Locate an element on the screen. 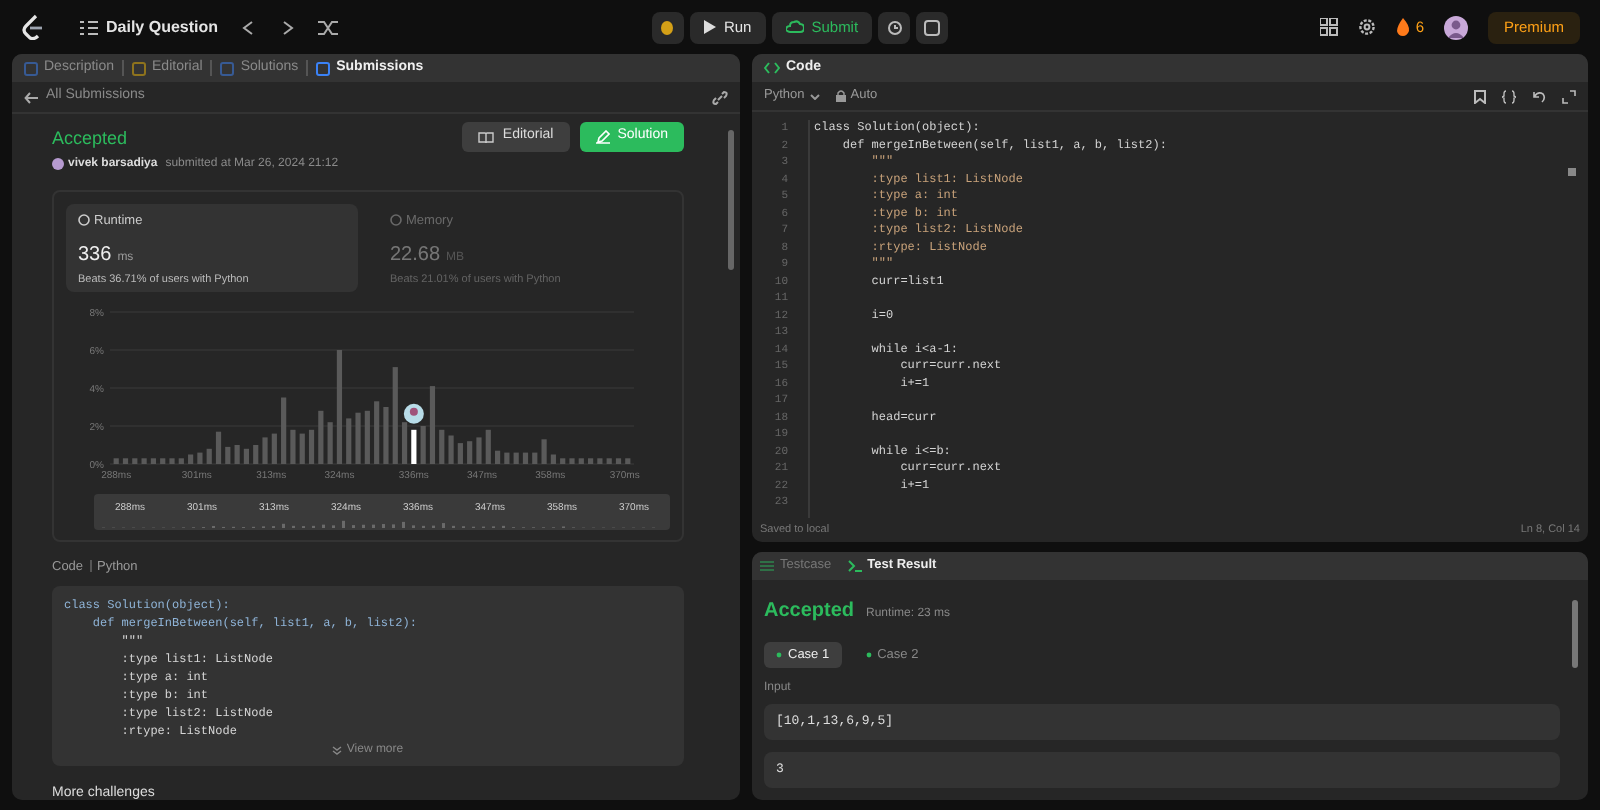 This screenshot has height=810, width=1600. edit-icon is located at coordinates (602, 137).